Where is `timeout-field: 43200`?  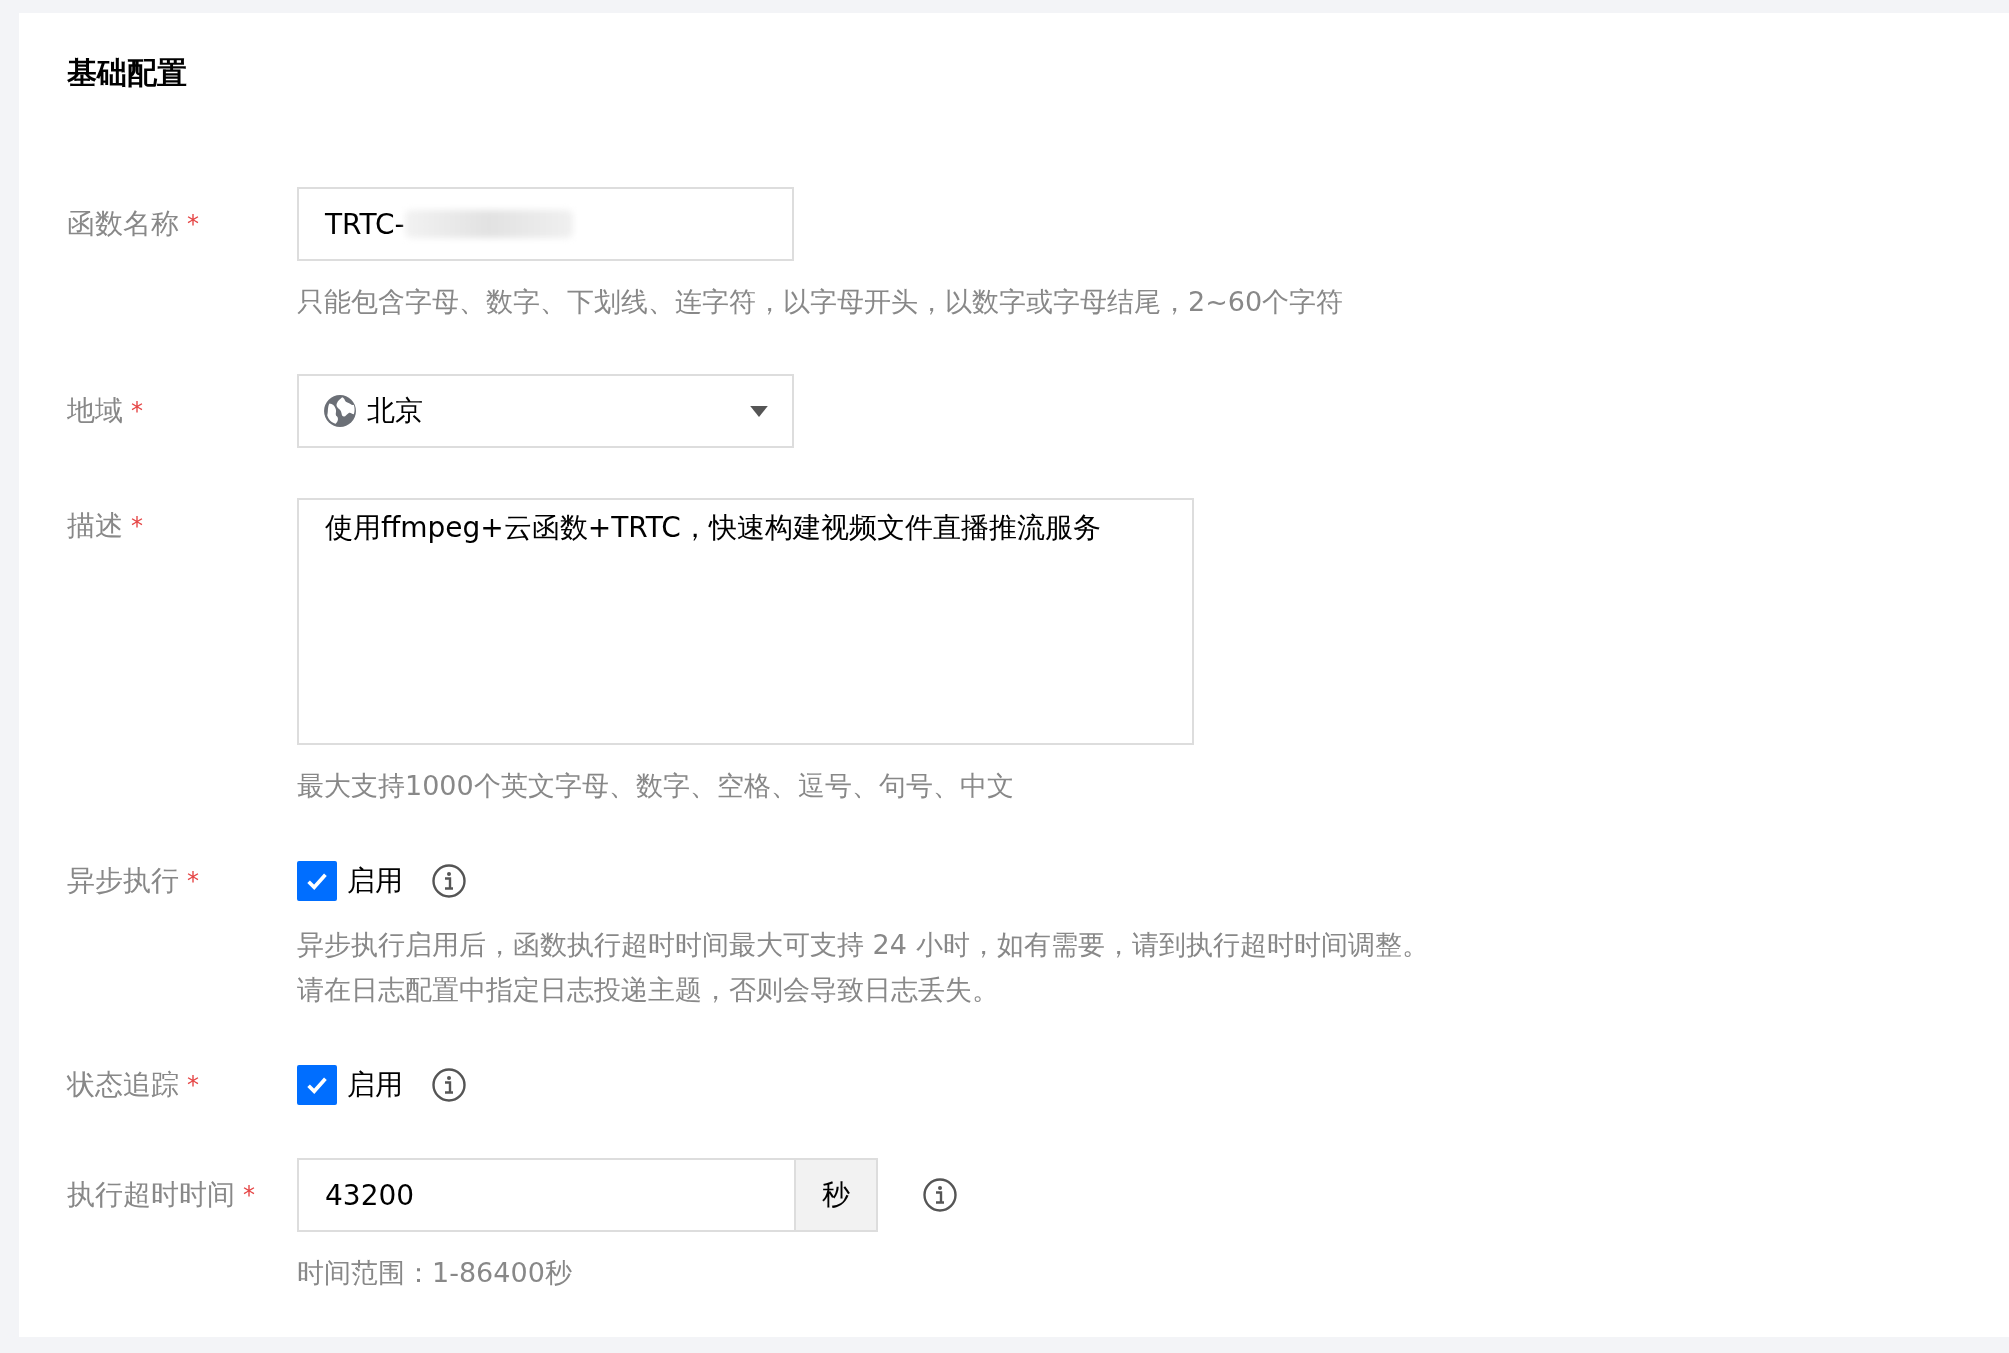 timeout-field: 43200 is located at coordinates (545, 1195).